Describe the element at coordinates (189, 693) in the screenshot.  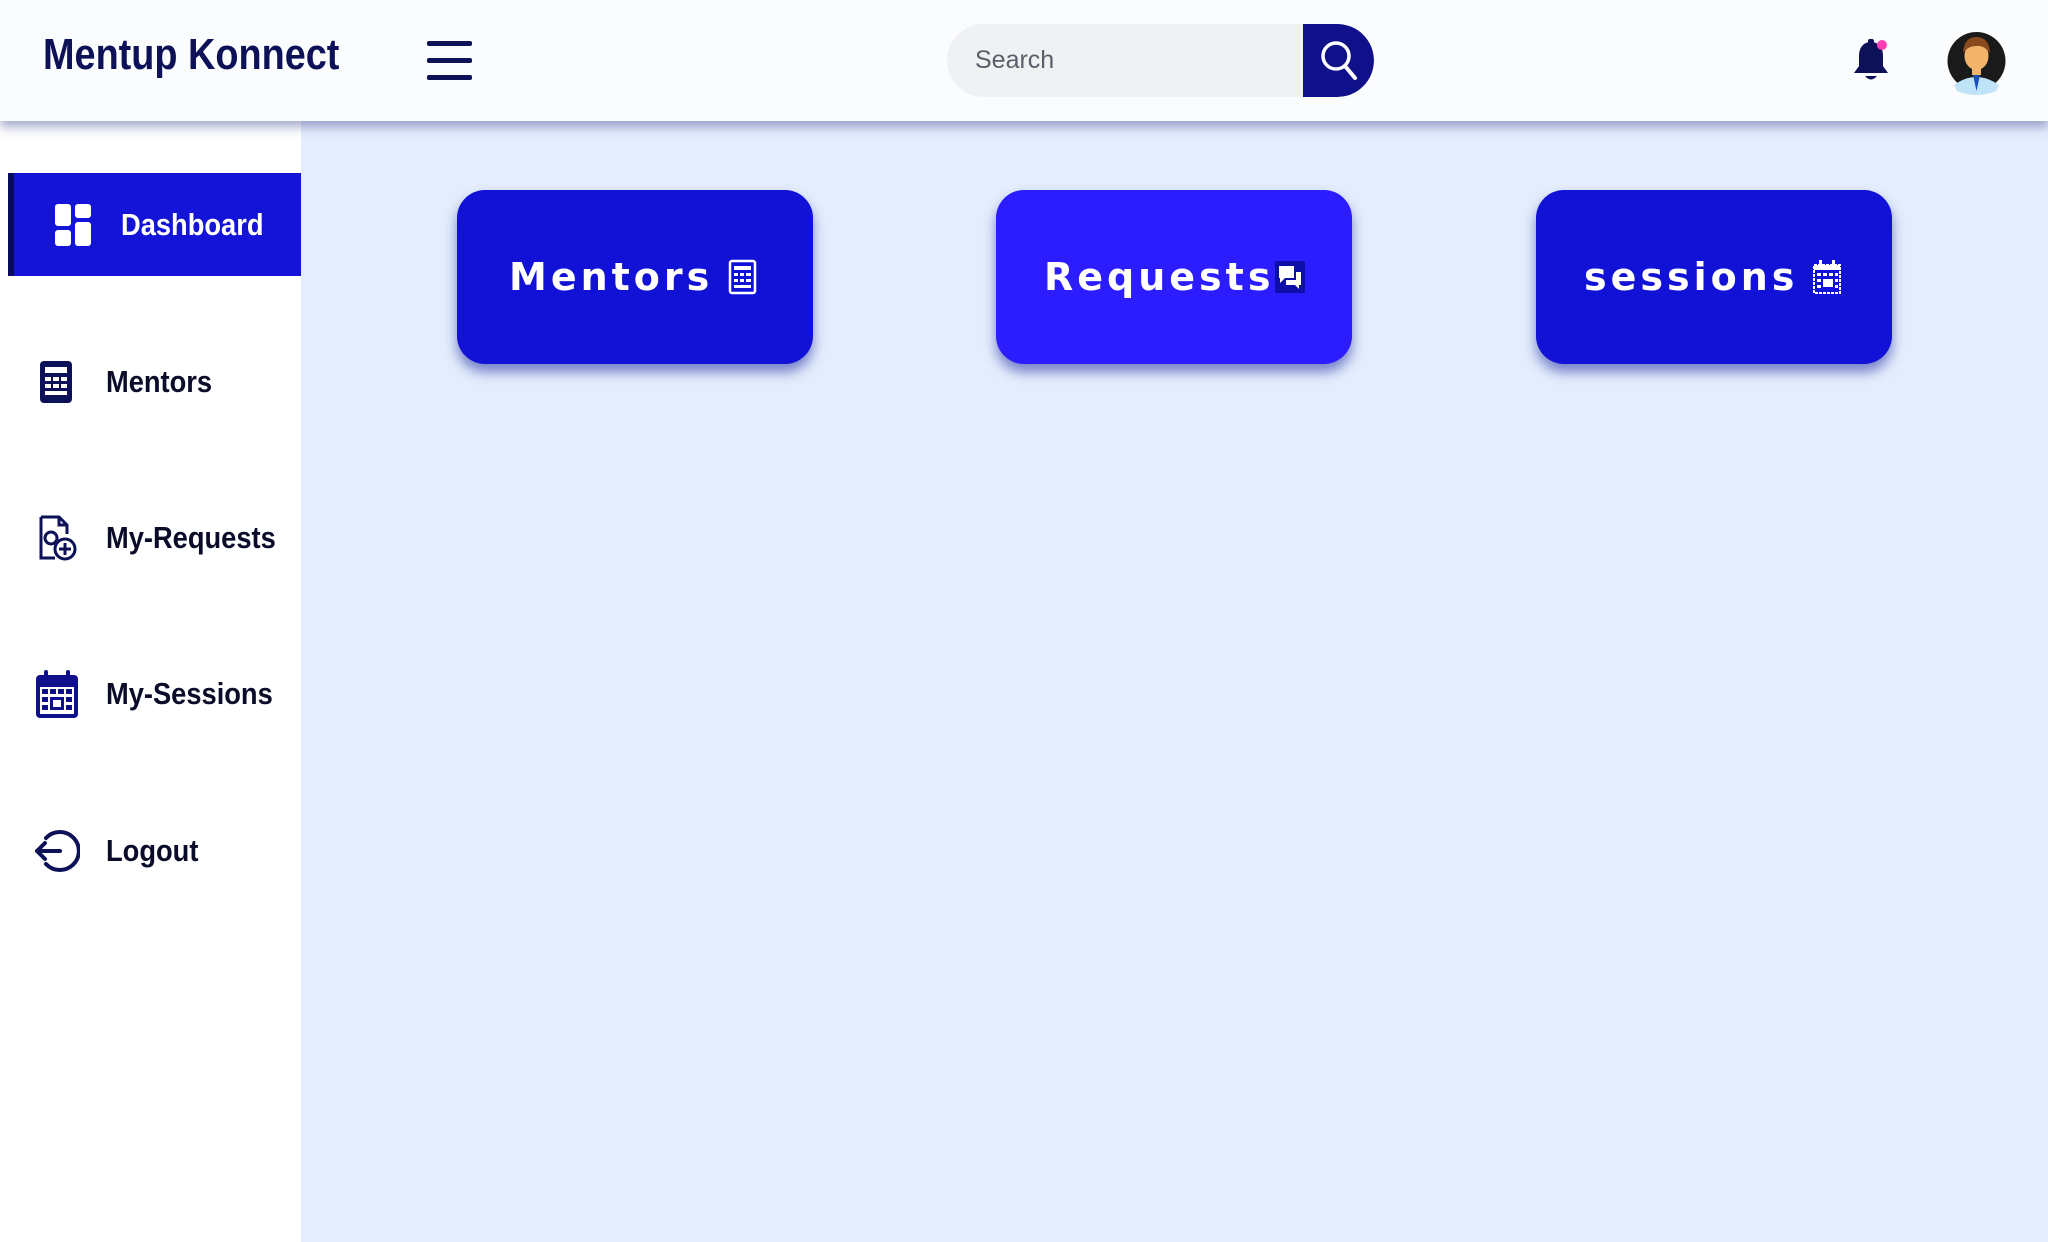
I see `sidebar-item-label: My-Sessions` at that location.